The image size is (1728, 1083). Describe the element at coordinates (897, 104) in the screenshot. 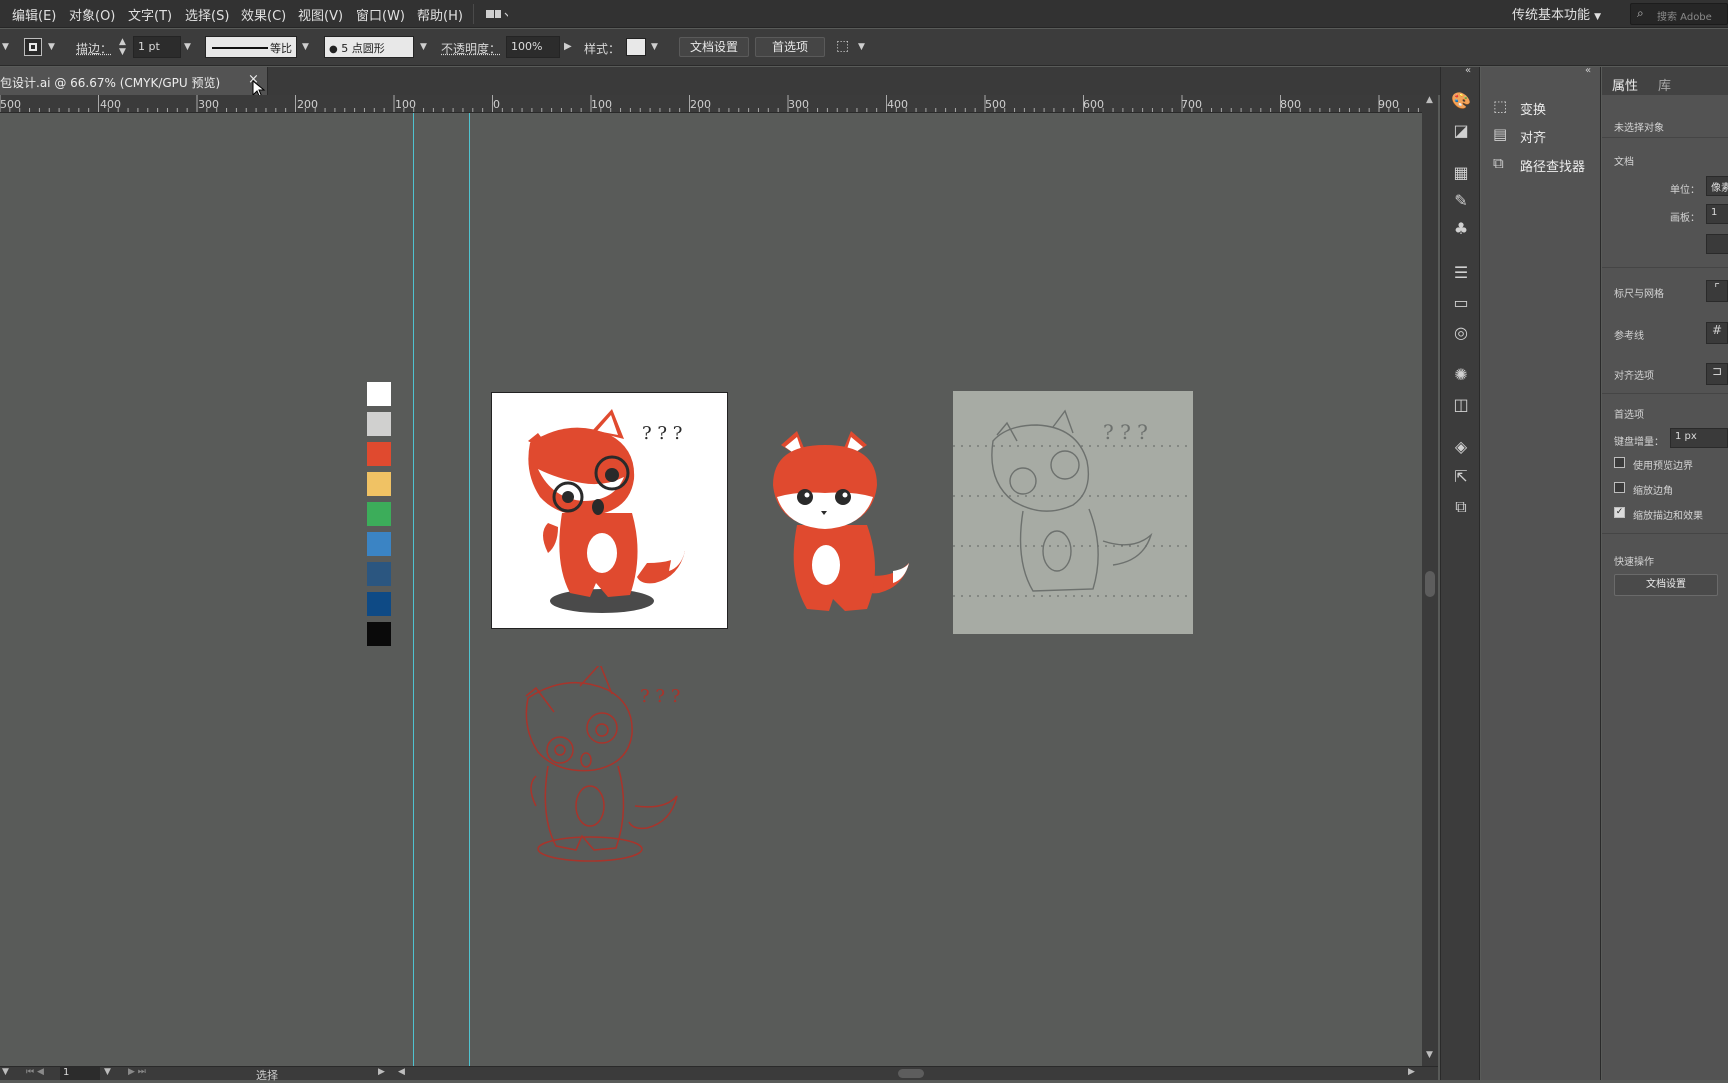

I see `ruler-label: 400` at that location.